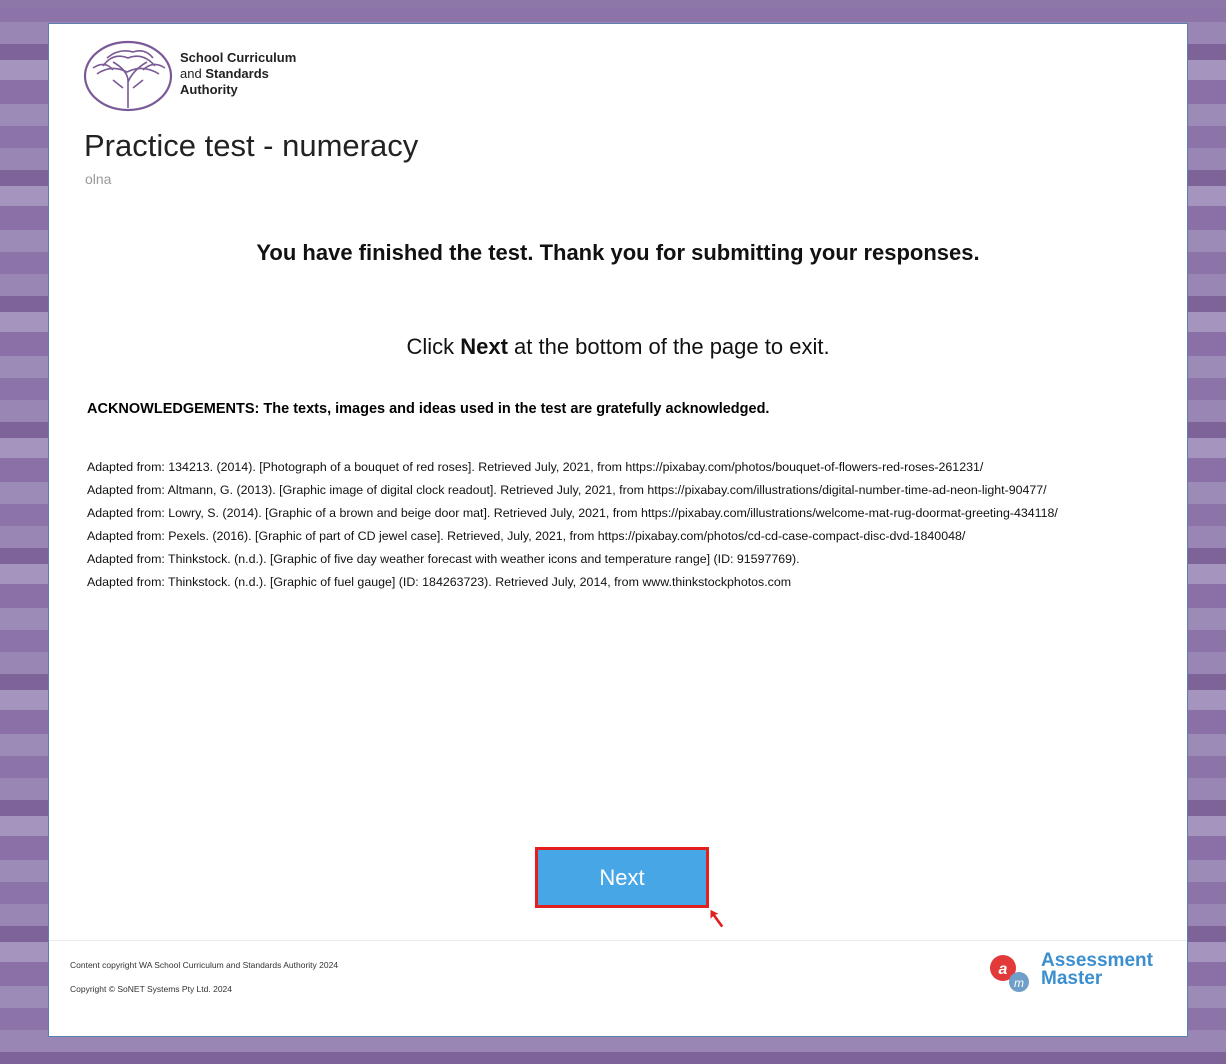  What do you see at coordinates (668, 346) in the screenshot?
I see `instruction-suffix: at the bottom of the page to exit.` at bounding box center [668, 346].